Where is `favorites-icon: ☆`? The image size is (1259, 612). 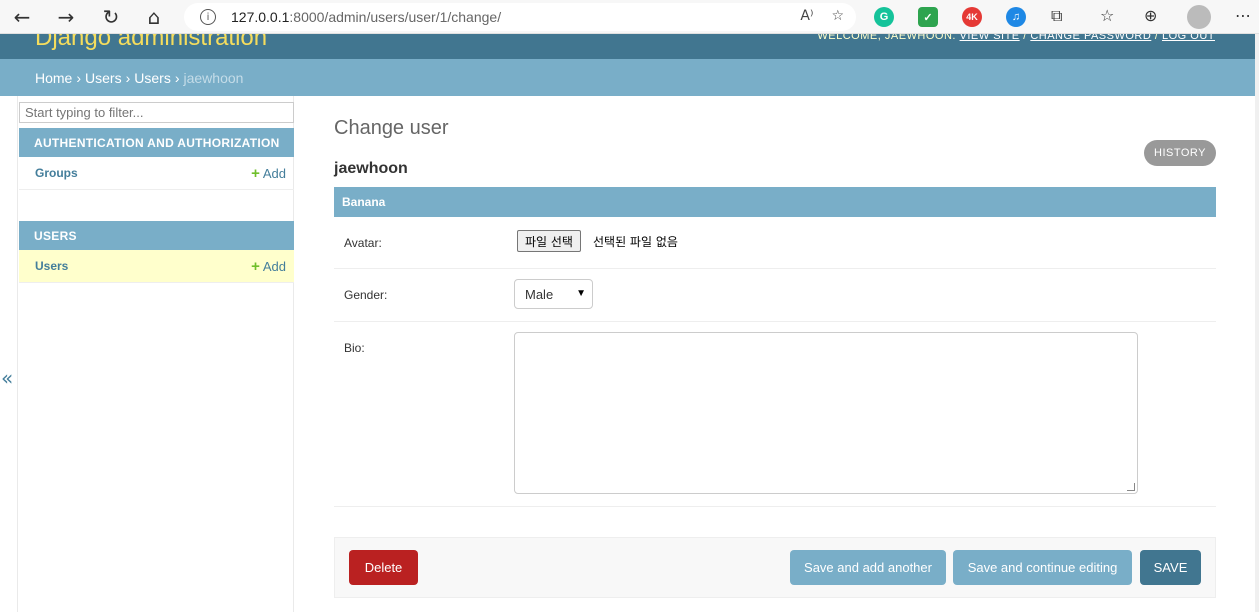 favorites-icon: ☆ is located at coordinates (1107, 15).